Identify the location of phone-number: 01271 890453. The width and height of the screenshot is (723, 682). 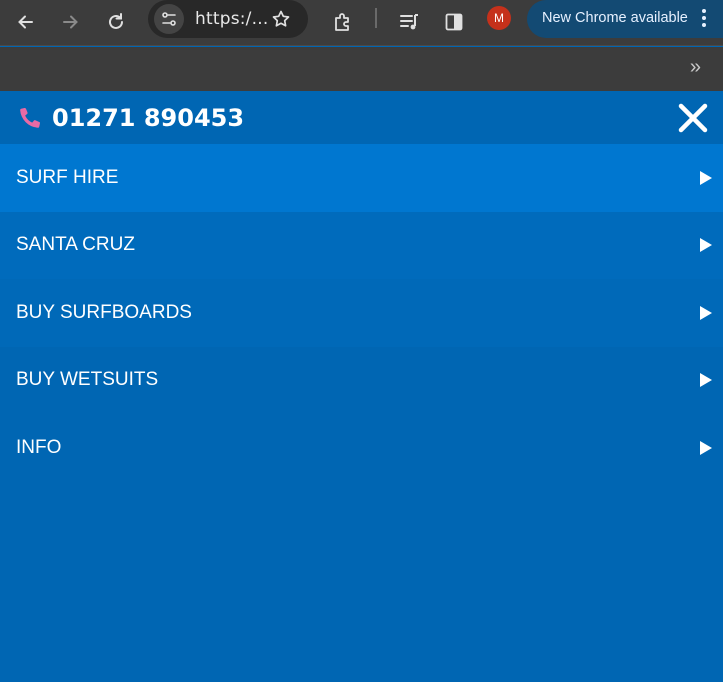
(148, 118).